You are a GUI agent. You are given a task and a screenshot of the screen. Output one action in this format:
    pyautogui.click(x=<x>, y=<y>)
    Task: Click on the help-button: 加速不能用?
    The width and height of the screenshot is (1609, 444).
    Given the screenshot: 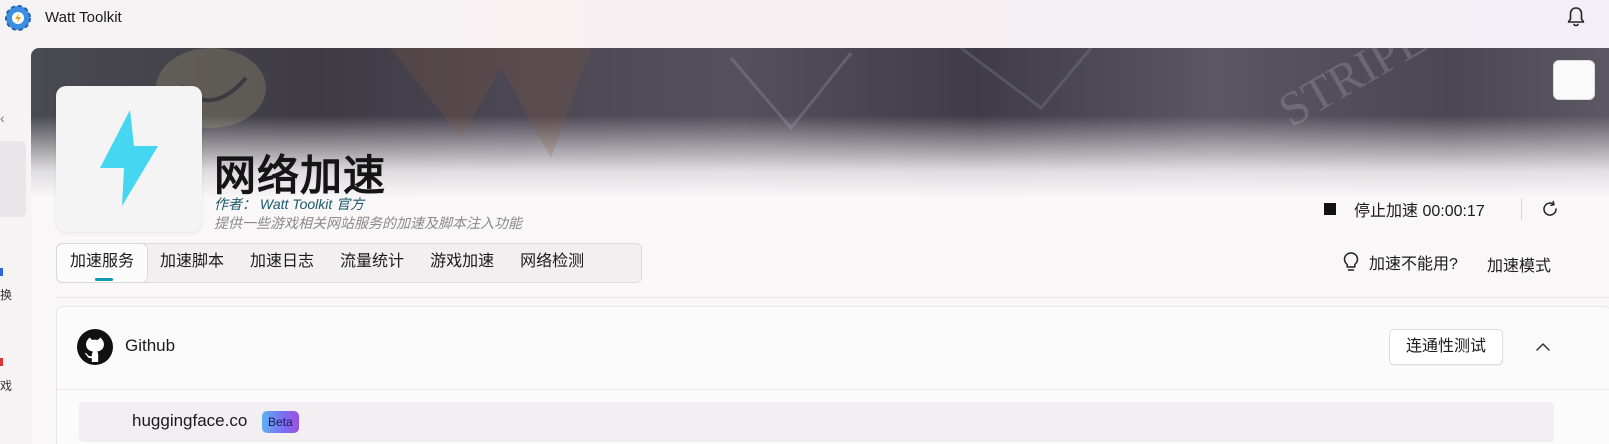 What is the action you would take?
    pyautogui.click(x=1399, y=262)
    